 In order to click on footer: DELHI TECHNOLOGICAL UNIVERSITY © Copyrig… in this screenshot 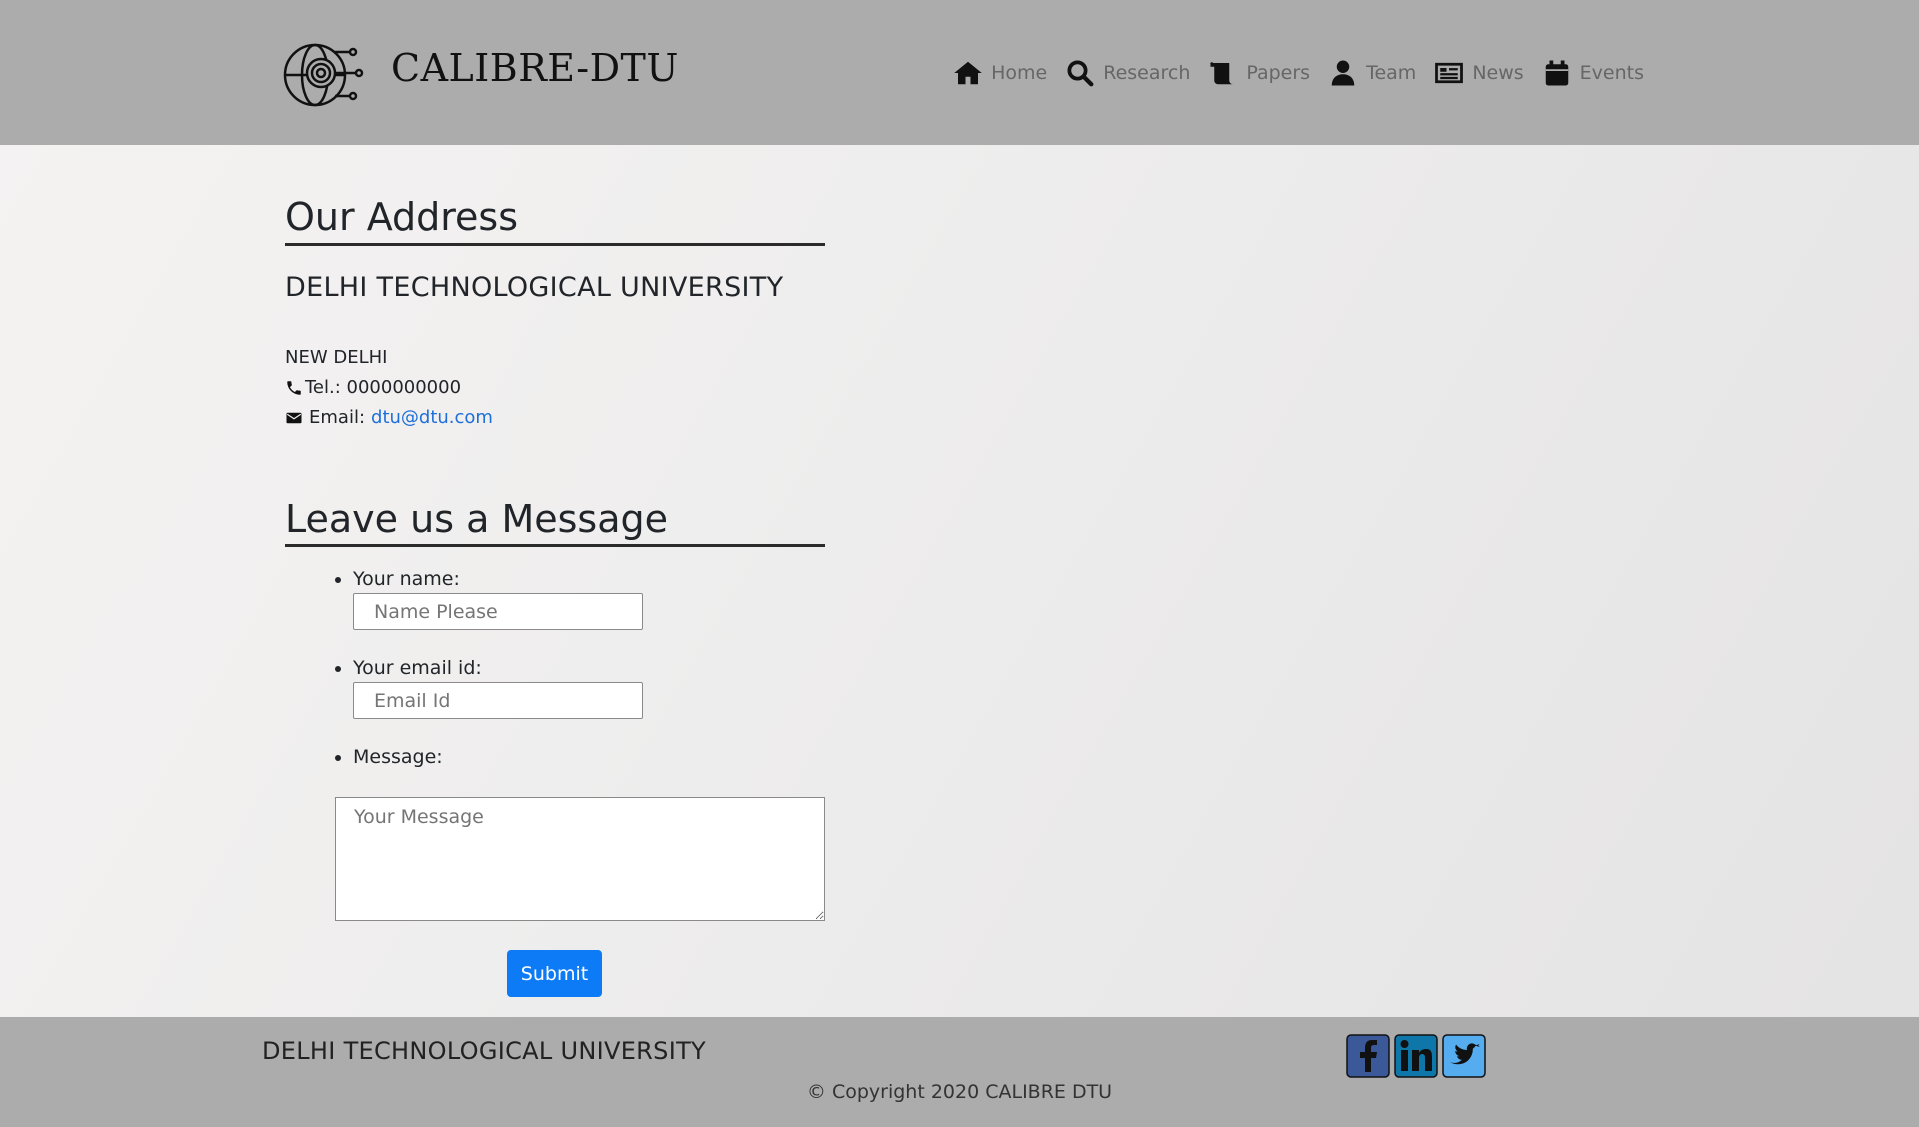, I will do `click(959, 1072)`.